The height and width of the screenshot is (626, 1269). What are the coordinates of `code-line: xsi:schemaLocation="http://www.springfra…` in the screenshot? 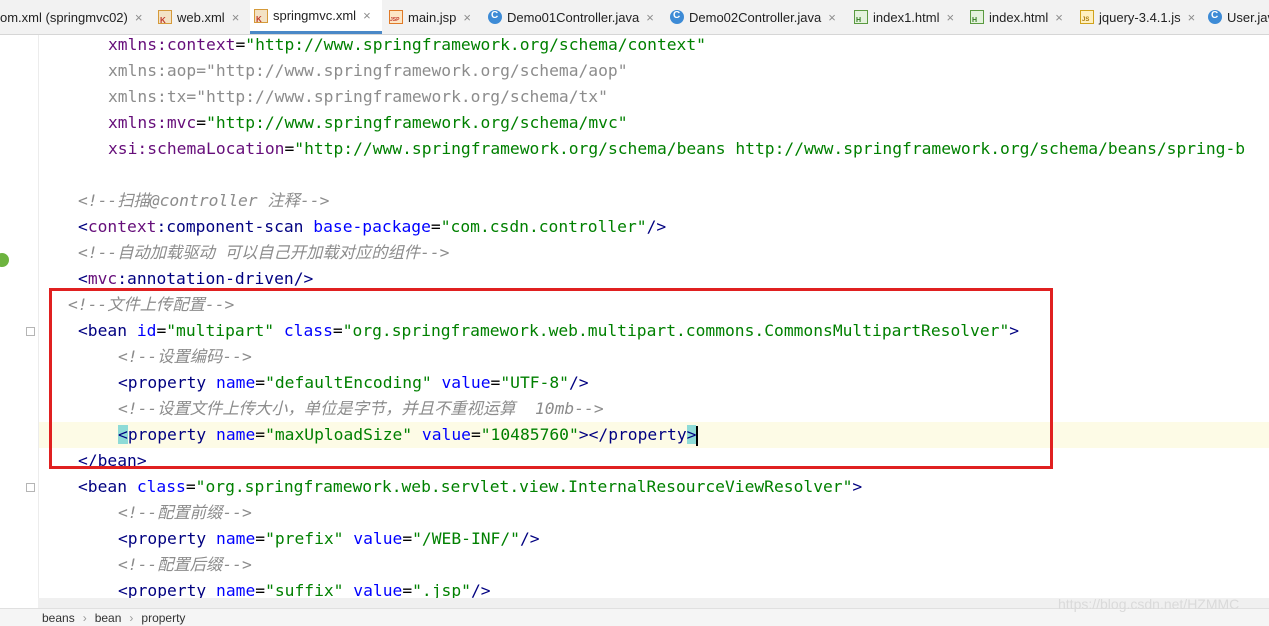 It's located at (677, 148).